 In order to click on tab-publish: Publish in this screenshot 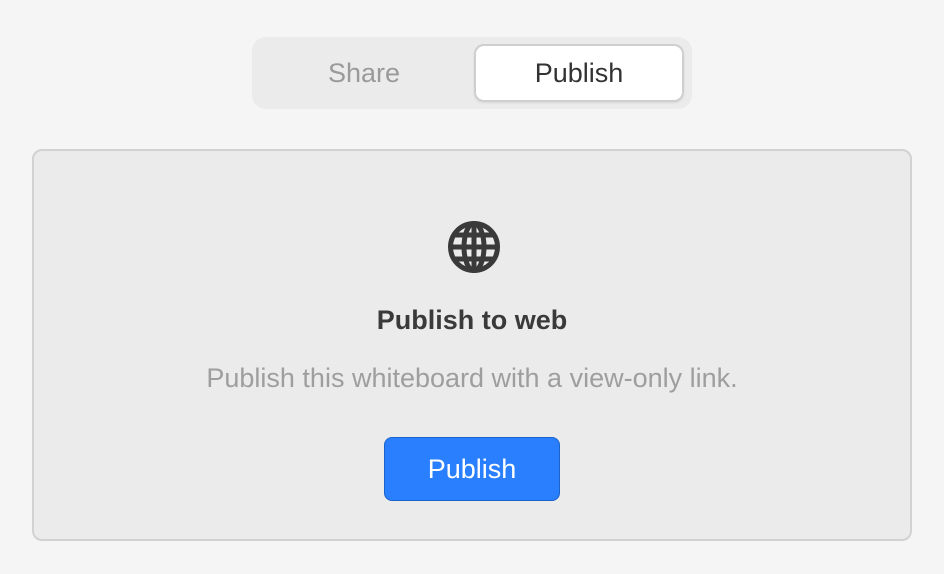, I will do `click(579, 73)`.